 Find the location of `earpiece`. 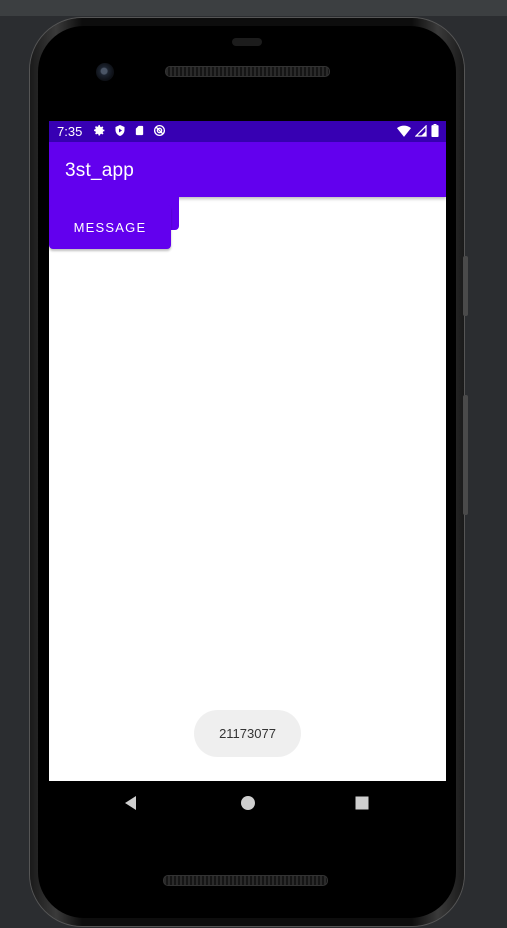

earpiece is located at coordinates (247, 42).